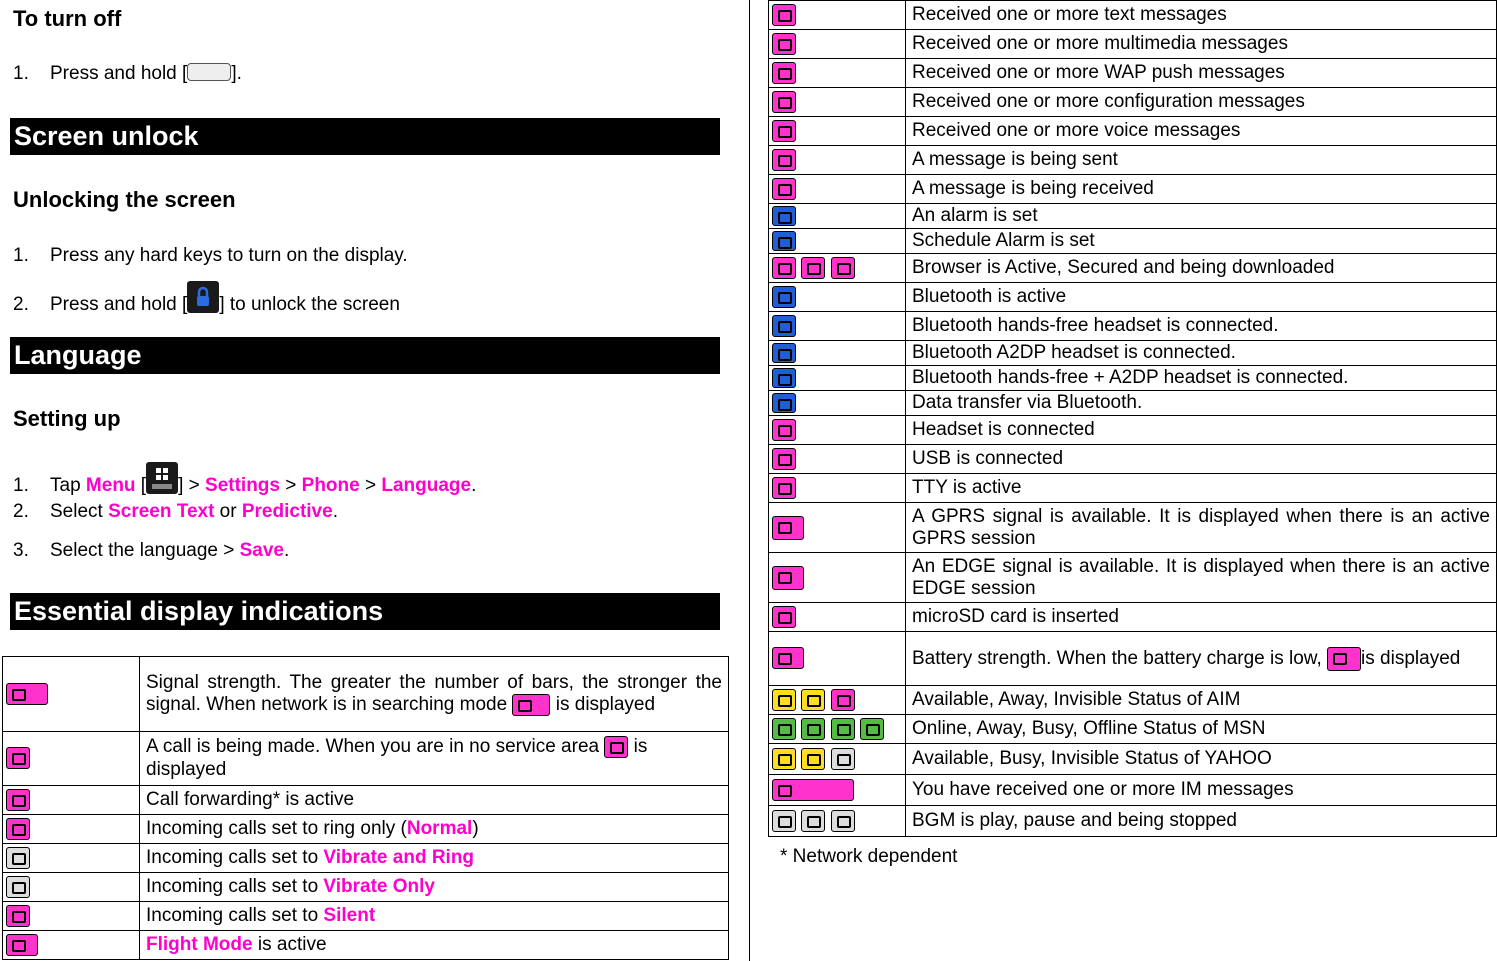 Image resolution: width=1497 pixels, height=961 pixels. I want to click on table-row: A message is being received, so click(1132, 189).